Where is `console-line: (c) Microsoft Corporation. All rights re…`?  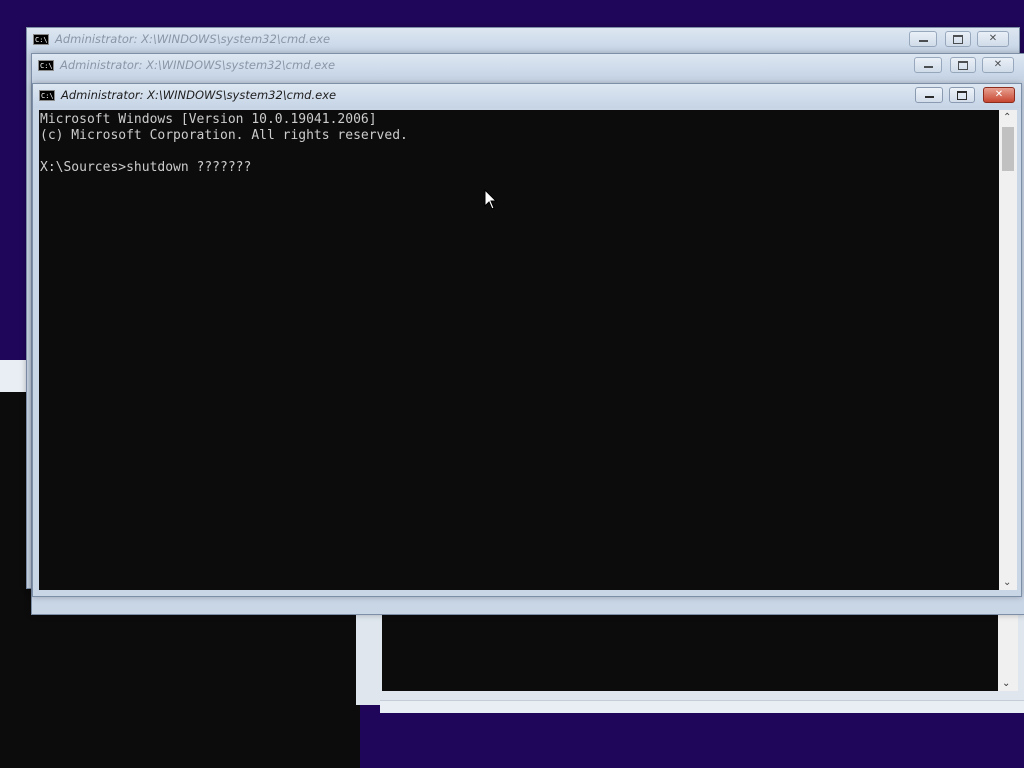
console-line: (c) Microsoft Corporation. All rights re… is located at coordinates (224, 135).